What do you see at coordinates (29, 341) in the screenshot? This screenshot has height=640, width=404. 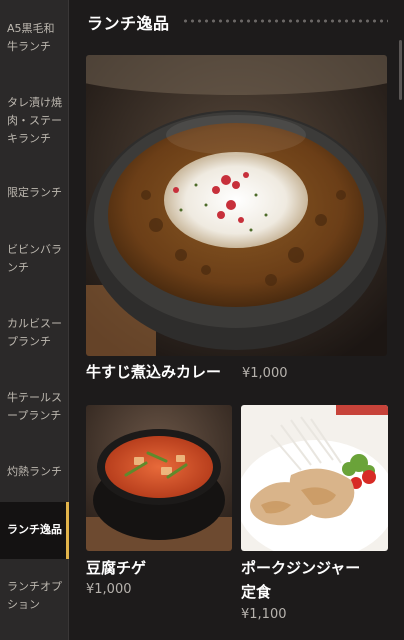 I see `sidebar-item-label: プランチ` at bounding box center [29, 341].